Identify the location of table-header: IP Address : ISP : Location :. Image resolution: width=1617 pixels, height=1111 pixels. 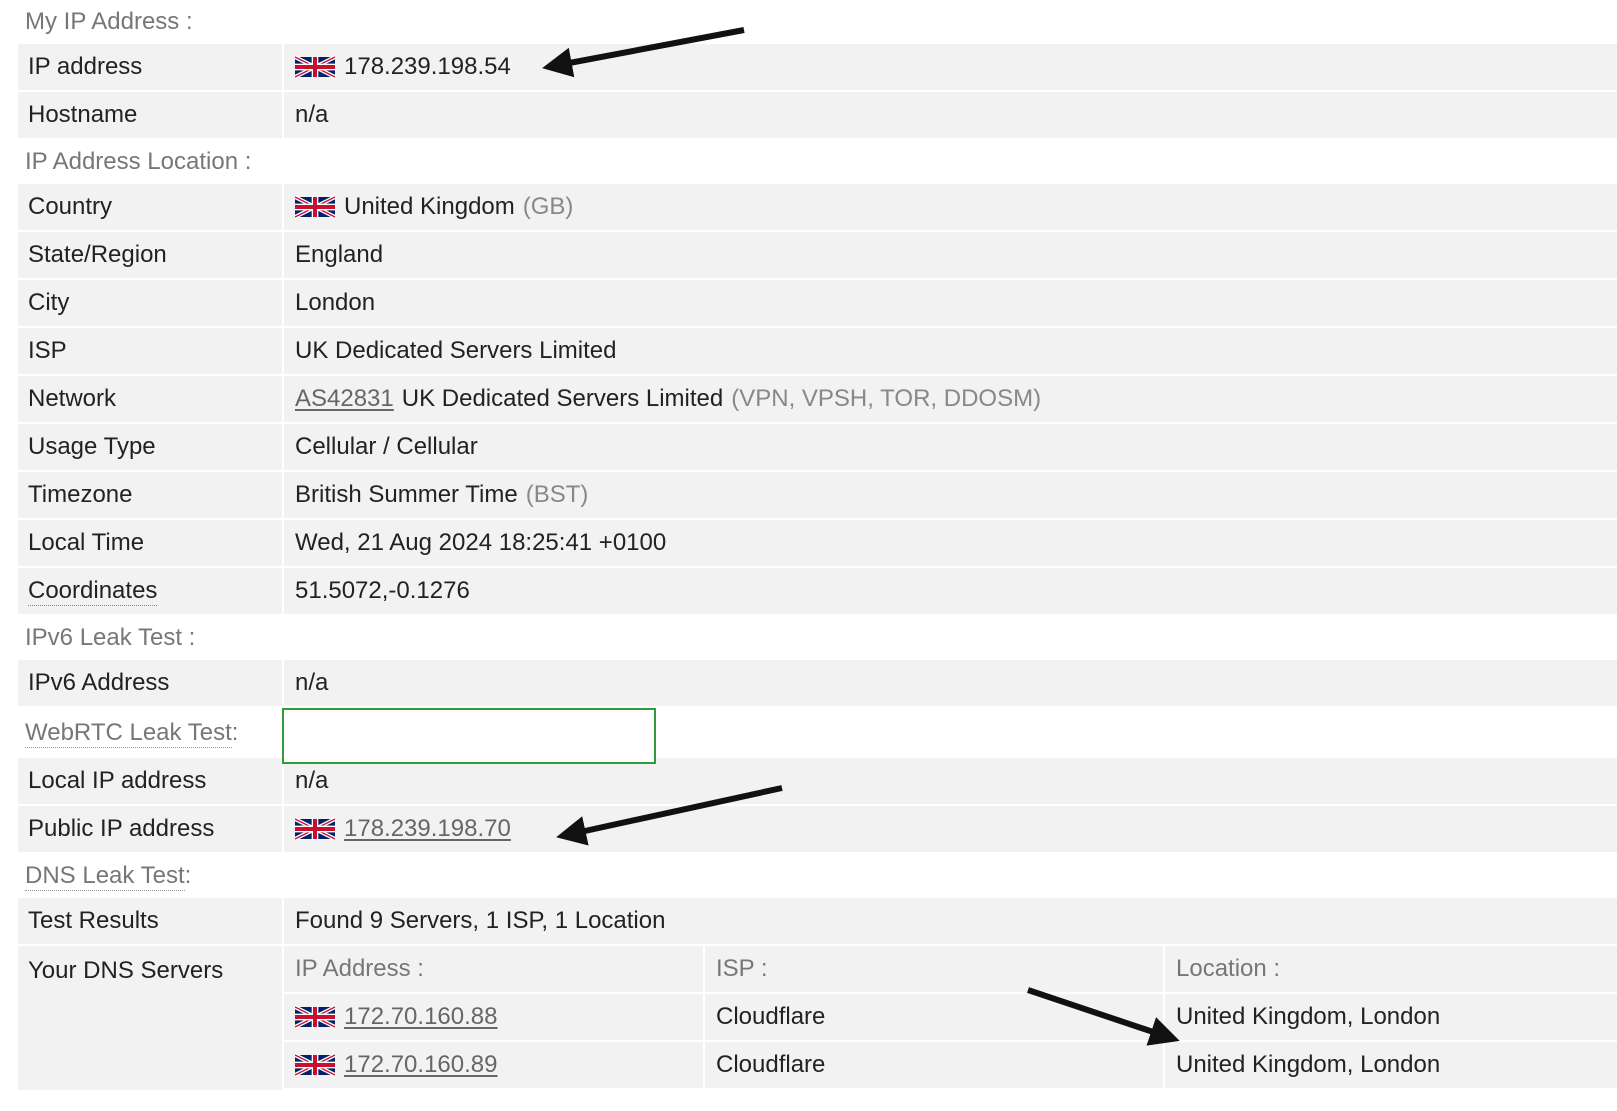
(950, 969).